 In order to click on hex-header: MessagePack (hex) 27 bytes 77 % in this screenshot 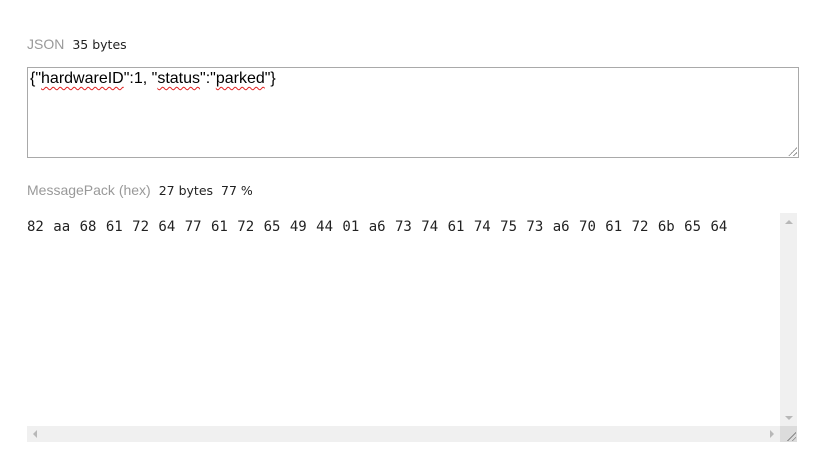, I will do `click(144, 190)`.